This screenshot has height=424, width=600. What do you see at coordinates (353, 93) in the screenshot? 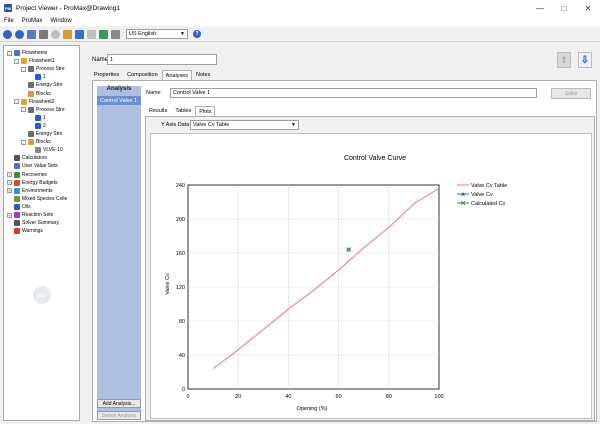
I see `analysis-name-input: Control Valve 1` at bounding box center [353, 93].